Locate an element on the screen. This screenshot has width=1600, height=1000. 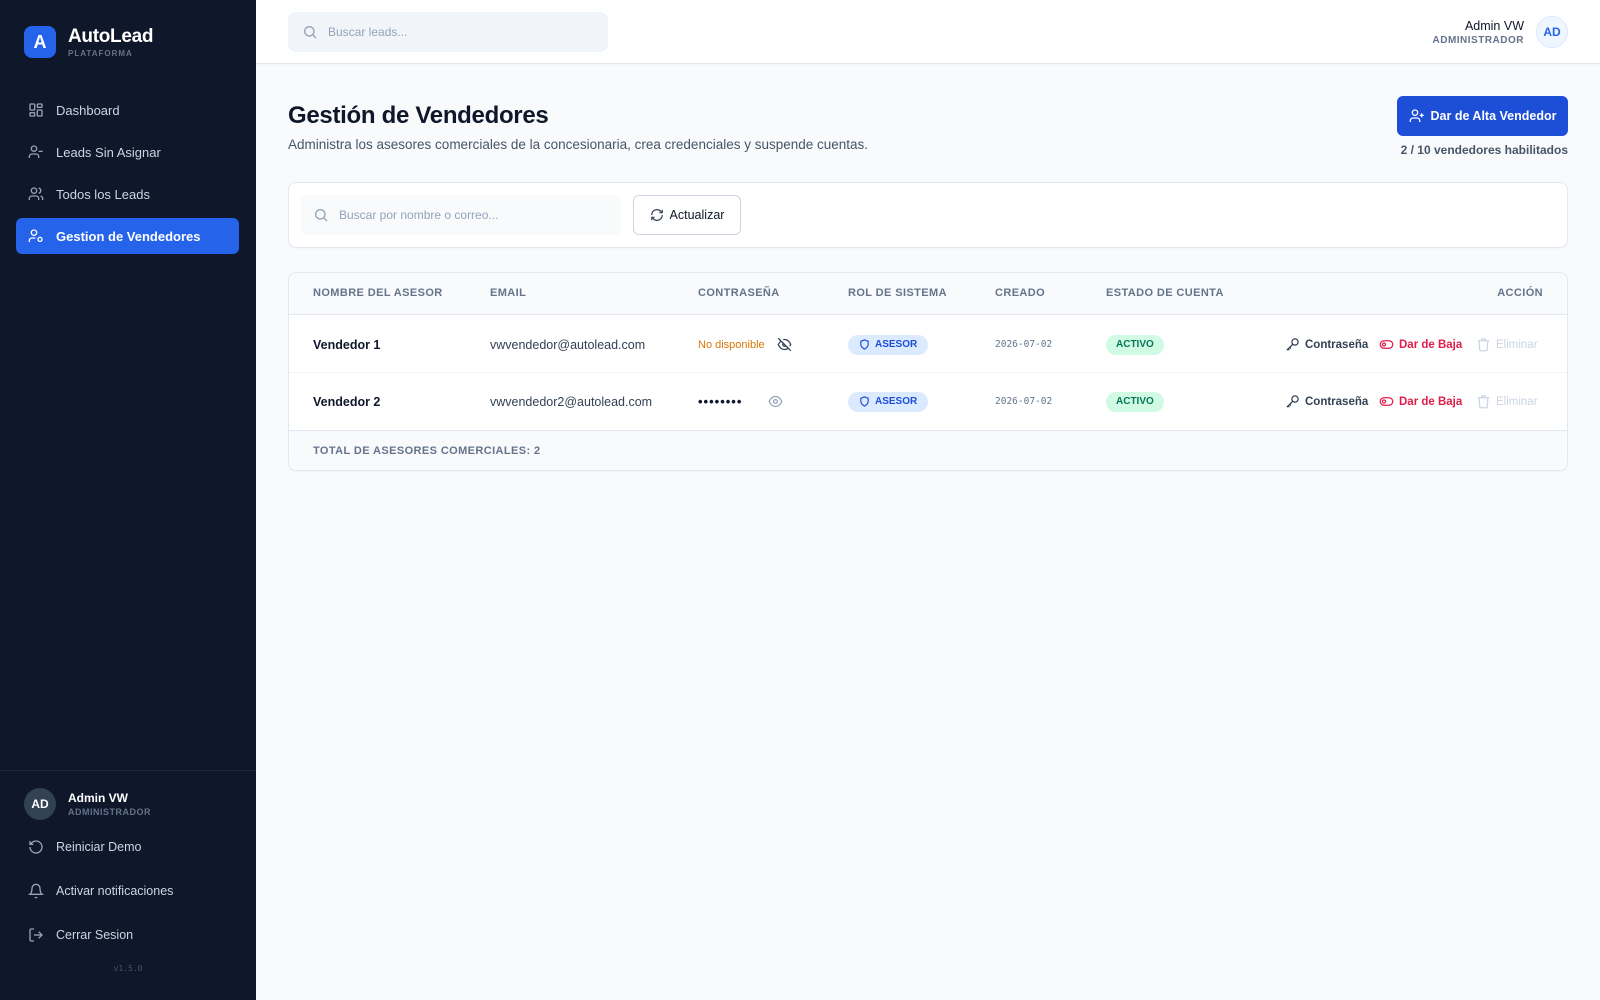
seller-search-input is located at coordinates (474, 215).